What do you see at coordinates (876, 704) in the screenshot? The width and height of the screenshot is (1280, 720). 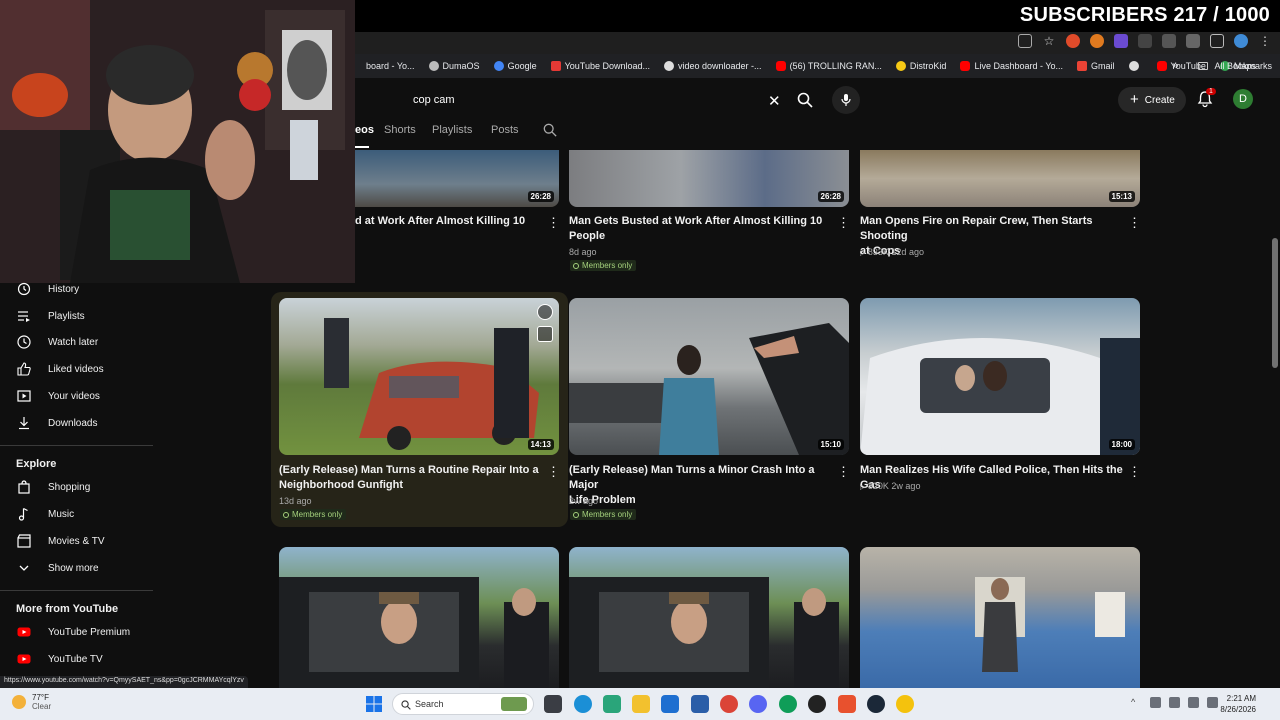 I see `steam-icon` at bounding box center [876, 704].